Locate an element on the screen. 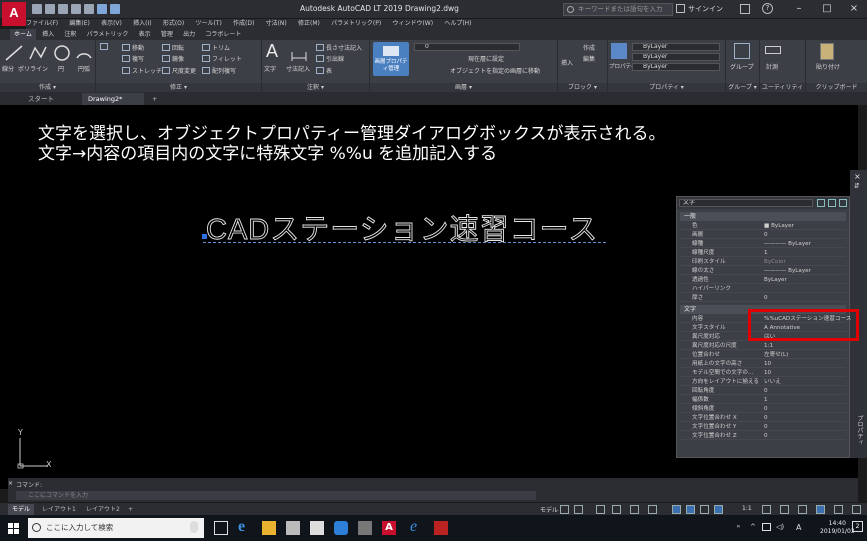 The height and width of the screenshot is (541, 867). add-layout-button: + is located at coordinates (130, 509).